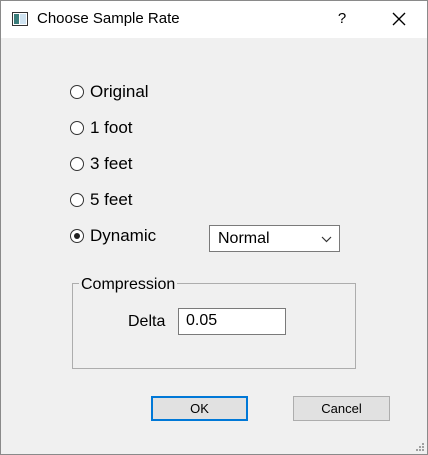 The width and height of the screenshot is (428, 455). I want to click on help-button: ?, so click(342, 19).